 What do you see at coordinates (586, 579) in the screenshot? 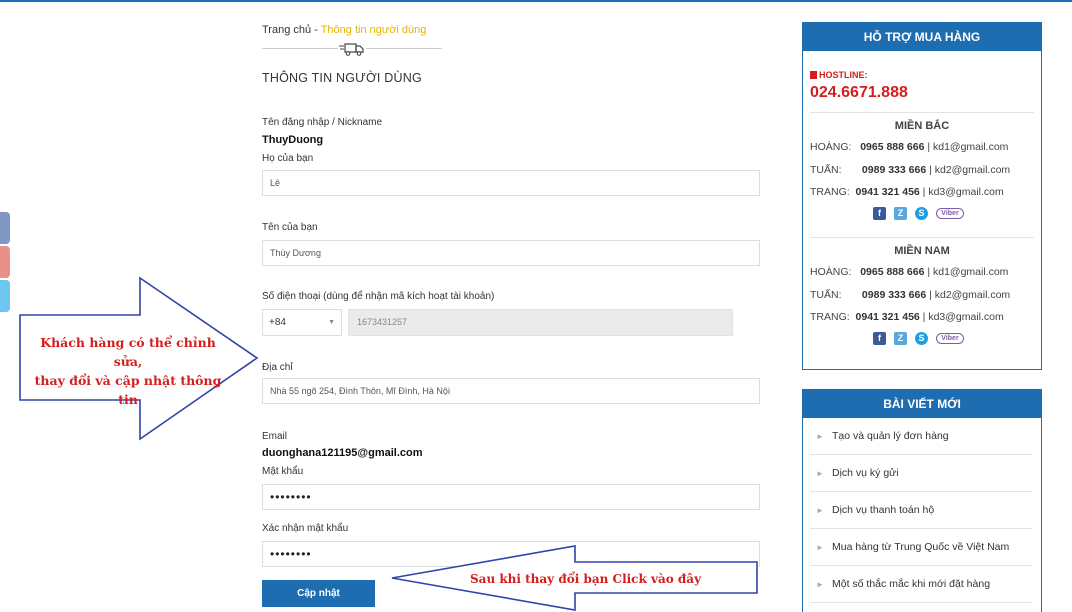
I see `annotation-click-here: Sau khi thay đổi bạn Click vào đây` at bounding box center [586, 579].